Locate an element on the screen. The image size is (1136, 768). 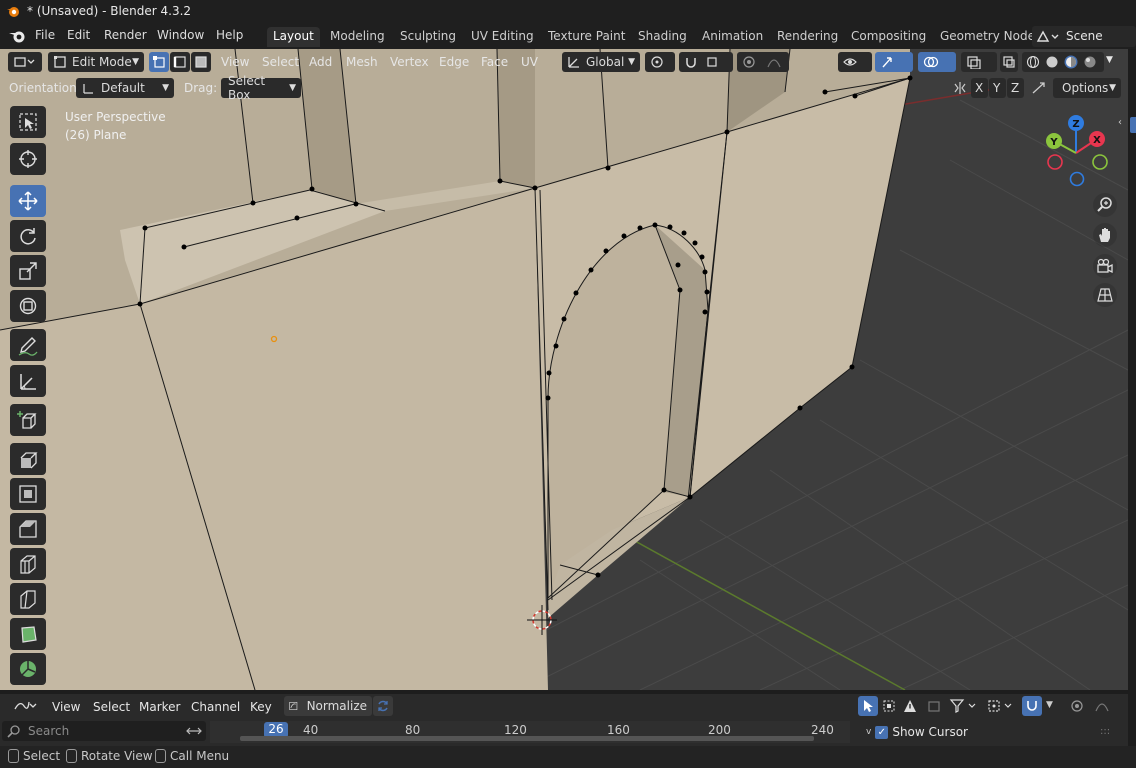
scale-tool is located at coordinates (28, 271).